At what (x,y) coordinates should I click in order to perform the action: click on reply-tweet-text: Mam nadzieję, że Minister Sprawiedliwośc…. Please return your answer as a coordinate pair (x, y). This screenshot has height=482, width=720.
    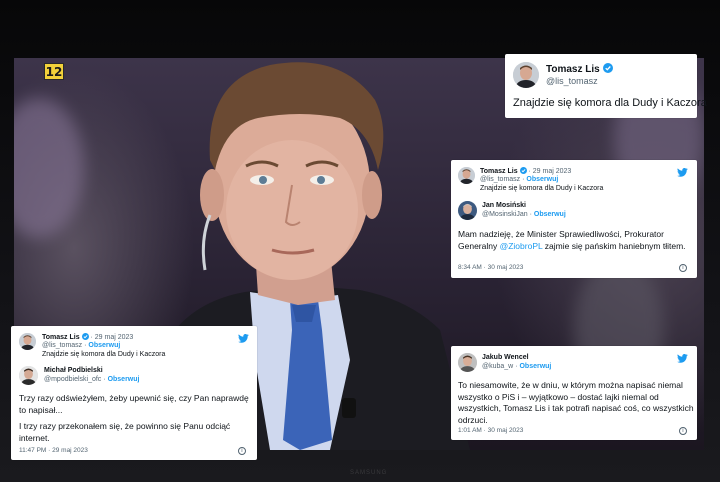
    Looking at the image, I should click on (575, 240).